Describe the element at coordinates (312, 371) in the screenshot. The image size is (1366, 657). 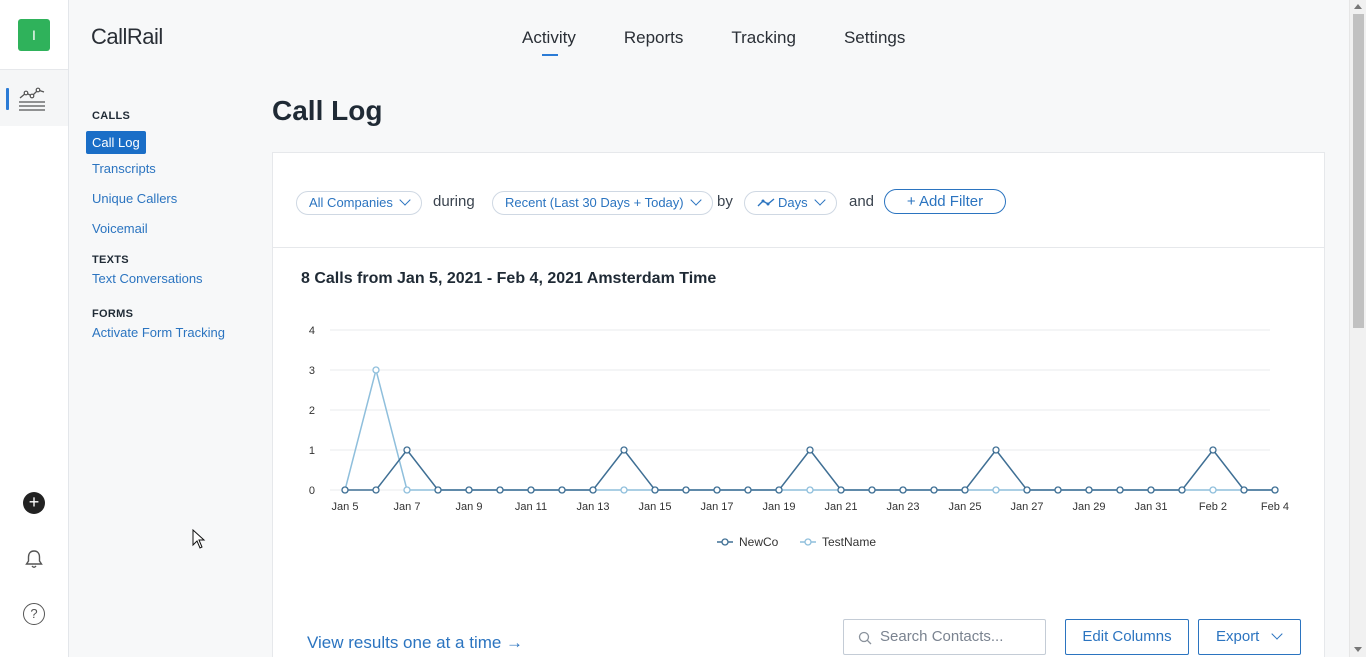
I see `y-tick-label: 3` at that location.